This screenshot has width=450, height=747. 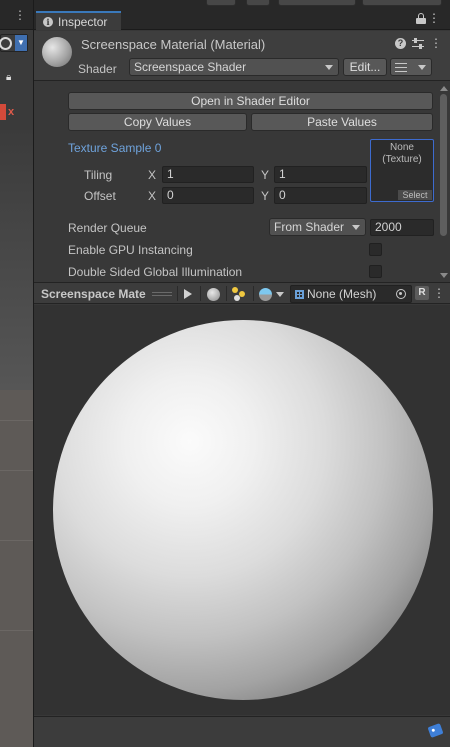 What do you see at coordinates (375, 249) in the screenshot?
I see `gpu-instancing-checkbox` at bounding box center [375, 249].